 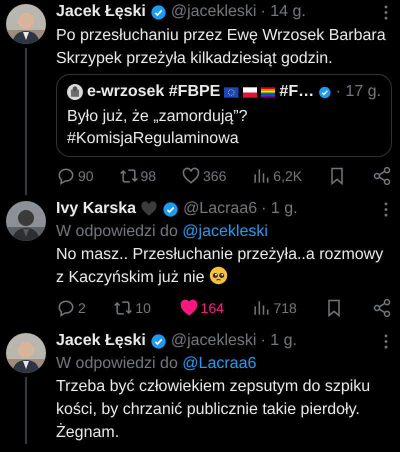 What do you see at coordinates (250, 92) in the screenshot?
I see `poland-flag-icon` at bounding box center [250, 92].